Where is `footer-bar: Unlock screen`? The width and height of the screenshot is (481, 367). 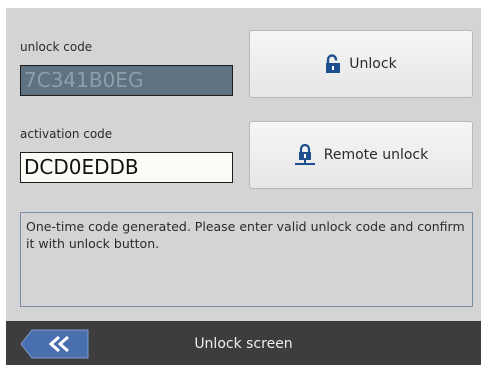
footer-bar: Unlock screen is located at coordinates (243, 343).